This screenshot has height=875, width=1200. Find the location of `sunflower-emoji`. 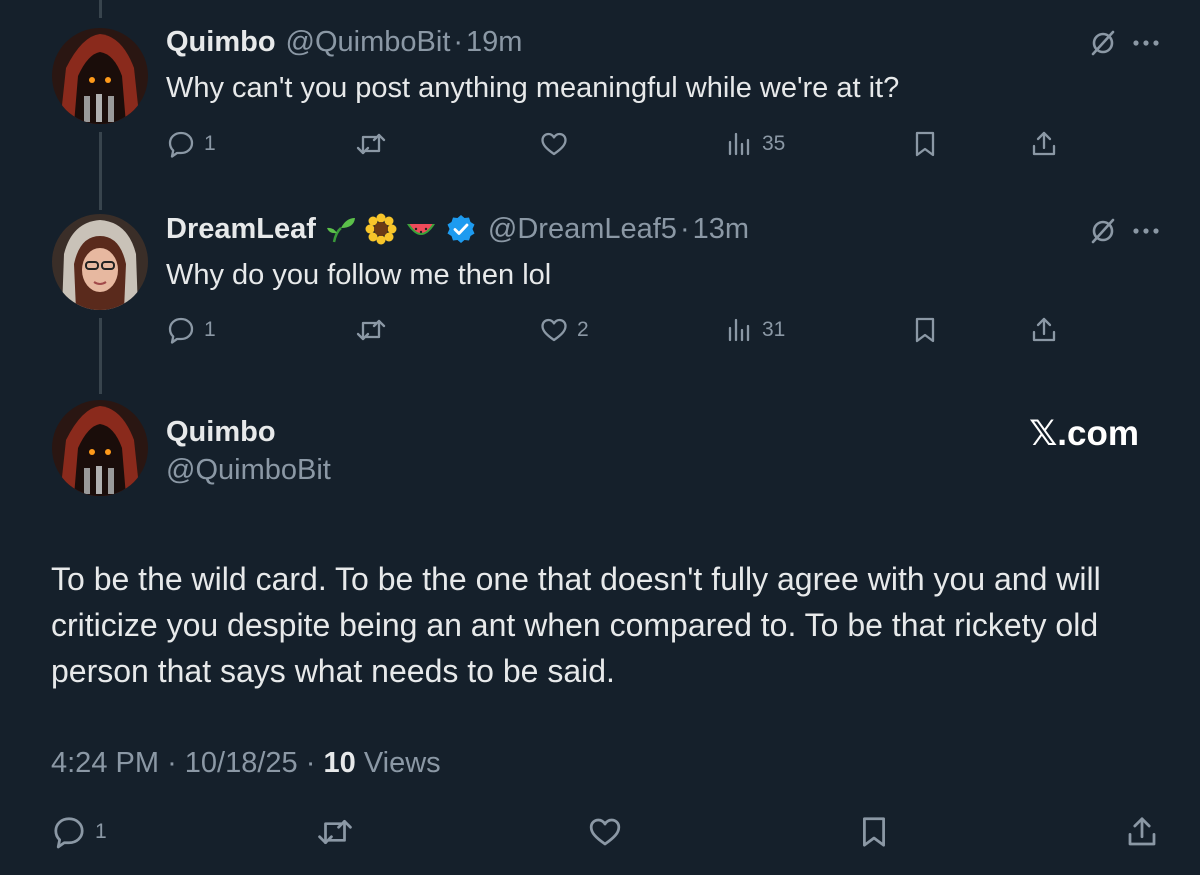

sunflower-emoji is located at coordinates (381, 229).